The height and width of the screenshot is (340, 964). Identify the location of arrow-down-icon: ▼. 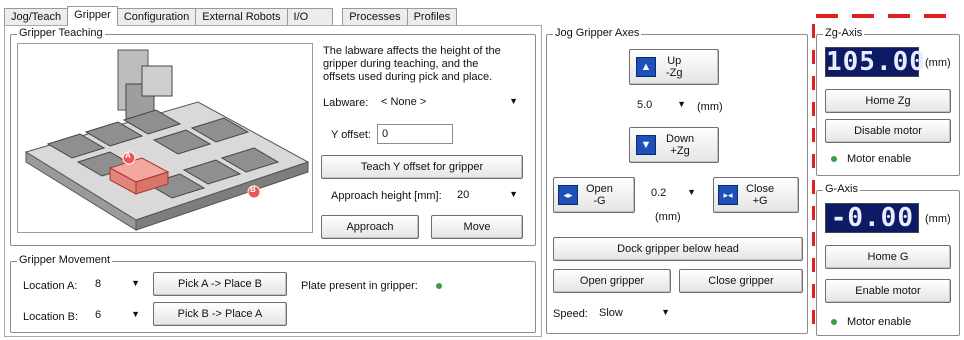
(646, 145).